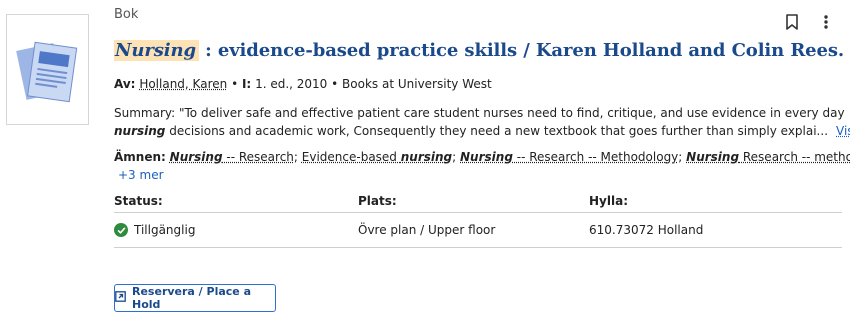 The image size is (850, 323). I want to click on shelf-value: 610.73072 Holland, so click(646, 230).